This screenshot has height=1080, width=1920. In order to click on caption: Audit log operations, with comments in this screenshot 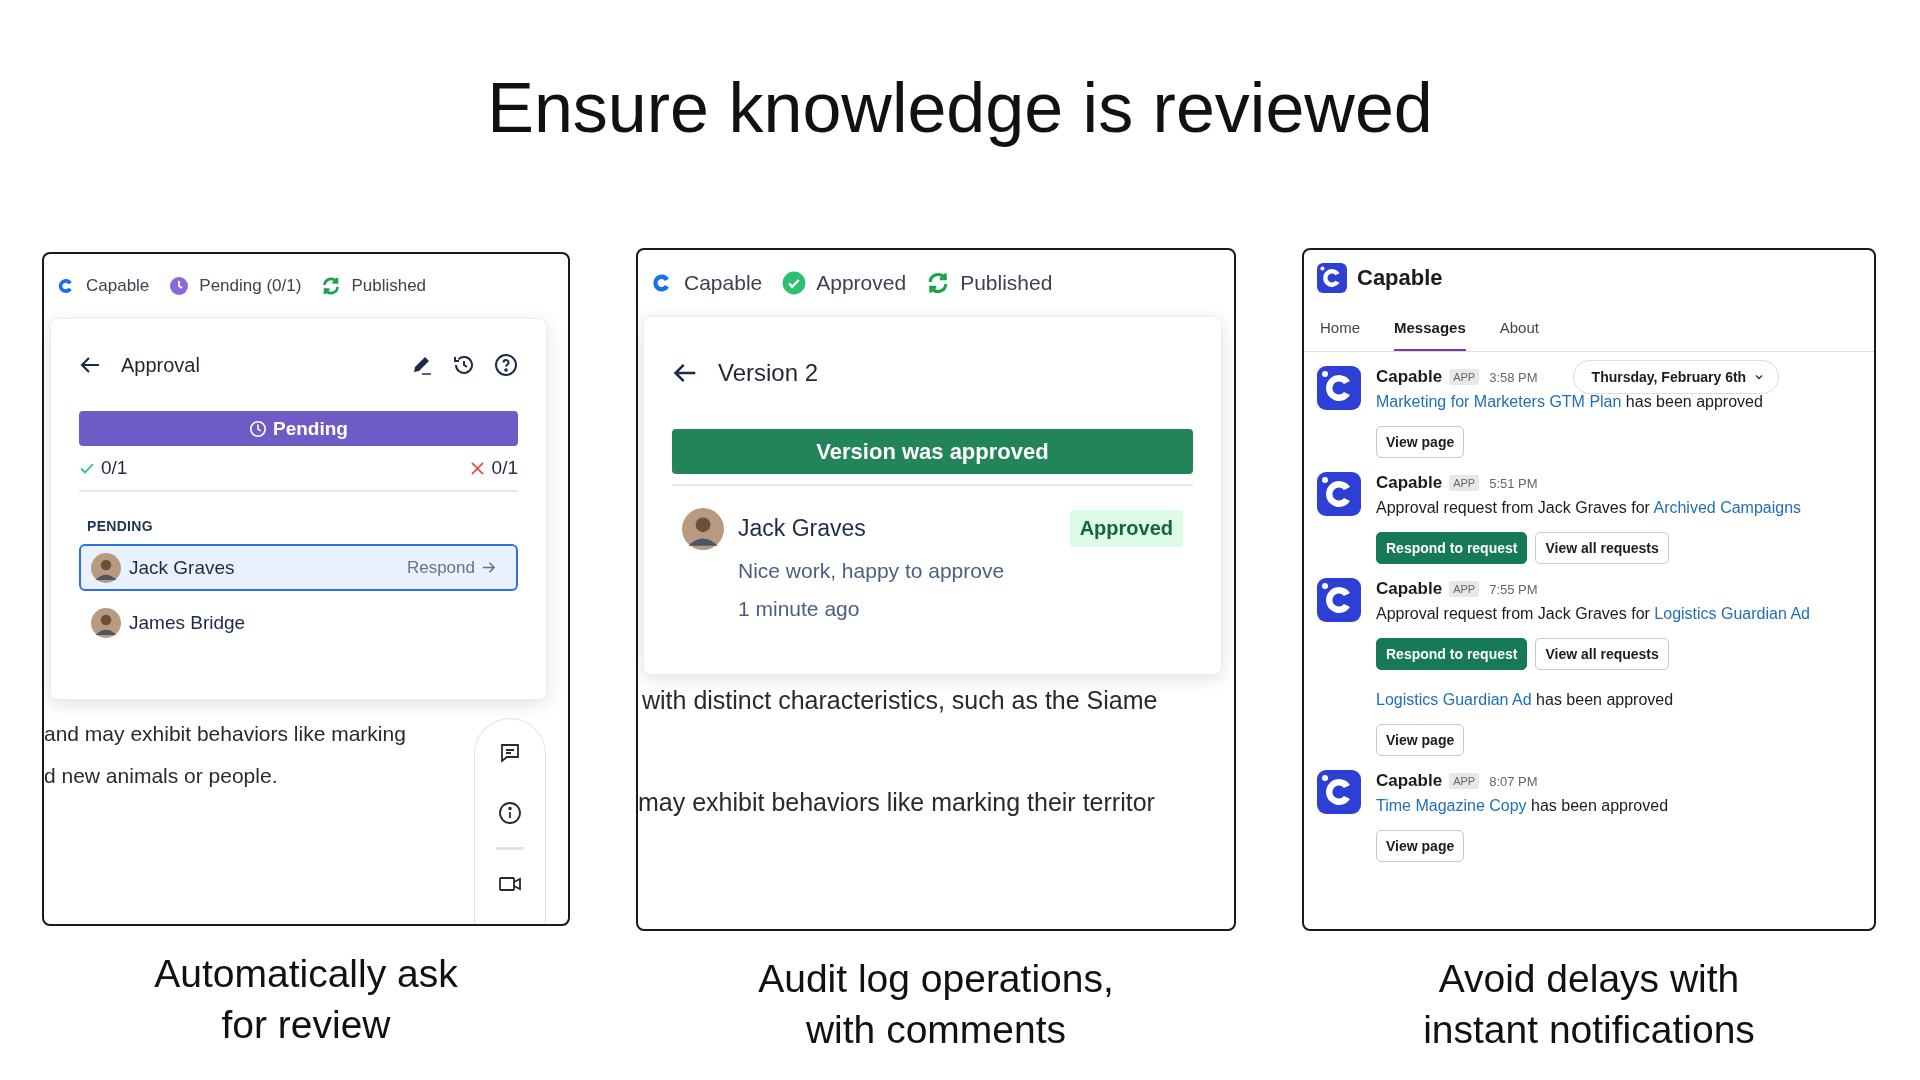, I will do `click(936, 1004)`.